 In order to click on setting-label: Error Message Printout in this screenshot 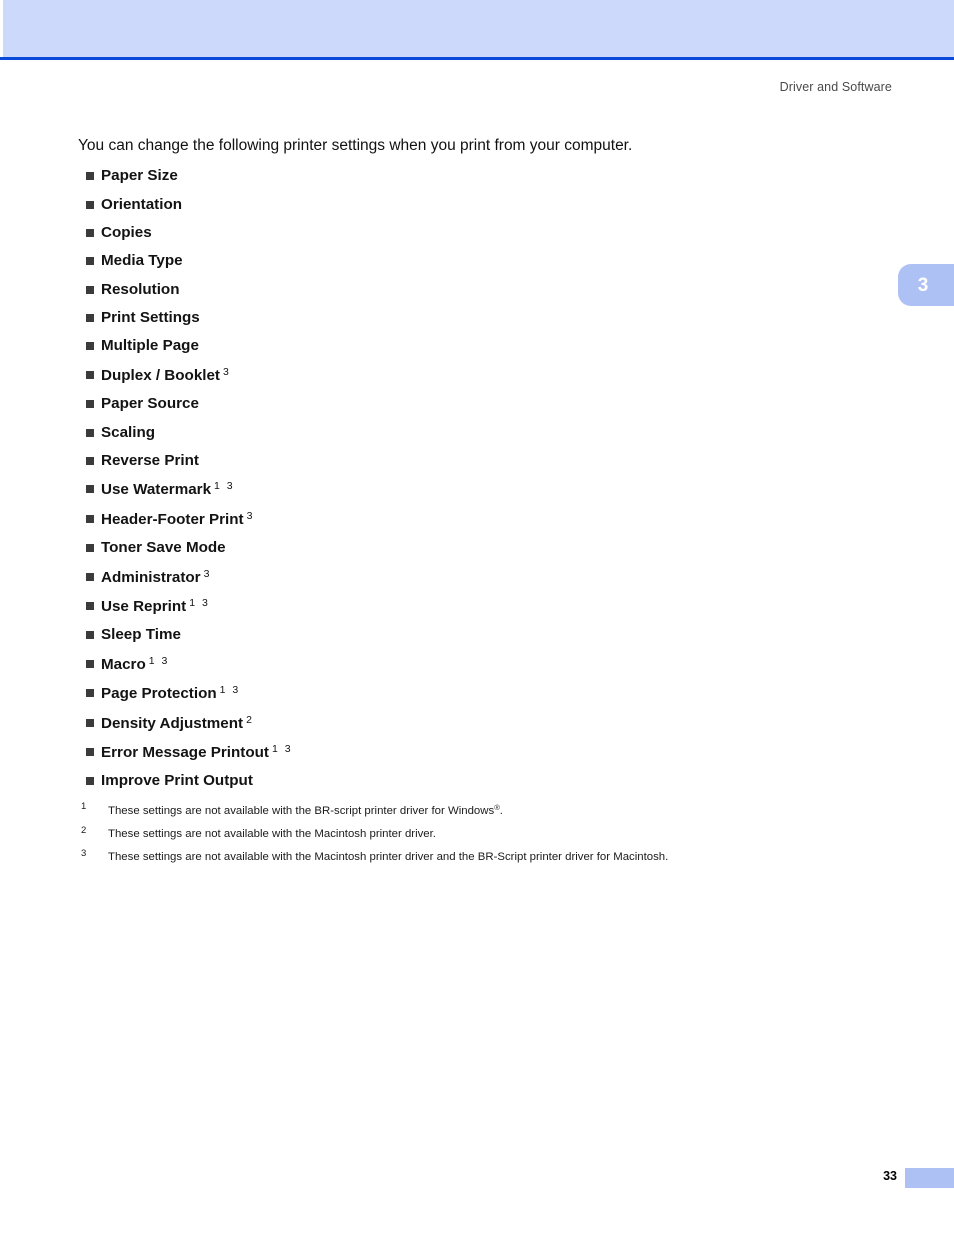, I will do `click(185, 752)`.